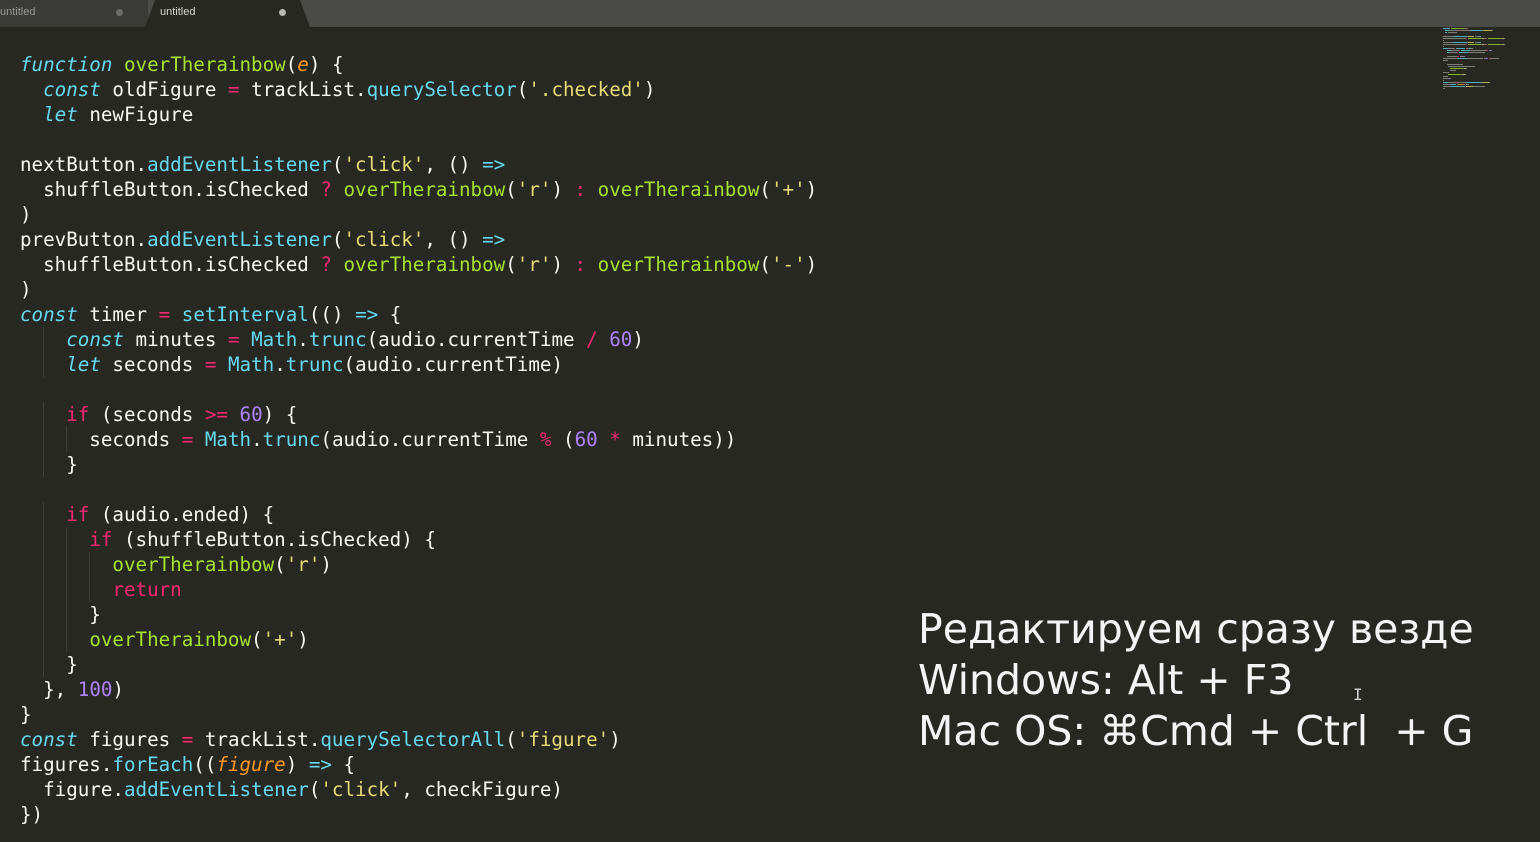 This screenshot has width=1540, height=842. Describe the element at coordinates (430, 439) in the screenshot. I see `code-token: (audio.currentTime` at that location.